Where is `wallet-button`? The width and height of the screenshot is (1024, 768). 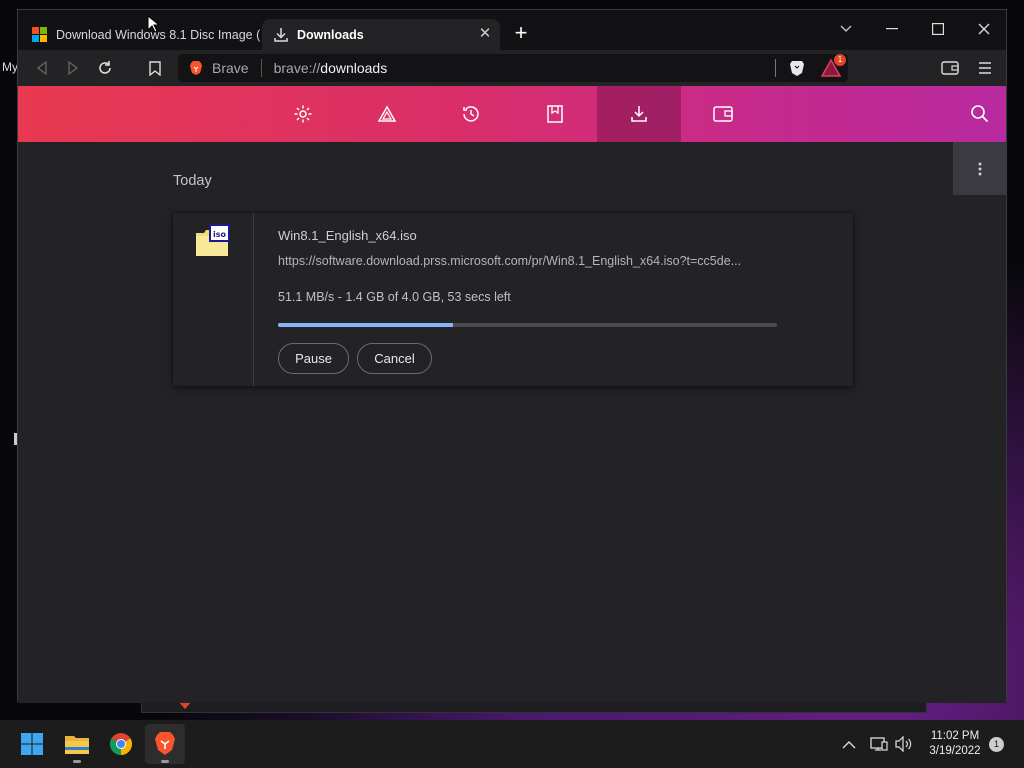
wallet-button is located at coordinates (950, 68).